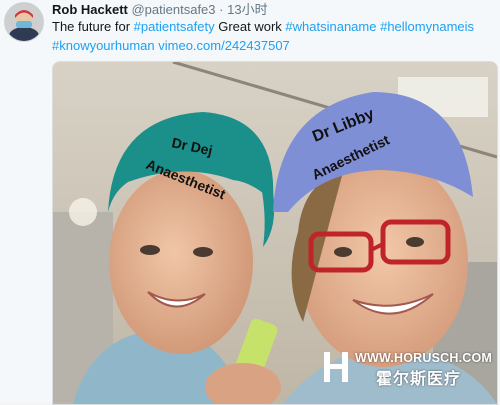 This screenshot has width=500, height=405. I want to click on tweet-text-lead: The future for, so click(93, 26).